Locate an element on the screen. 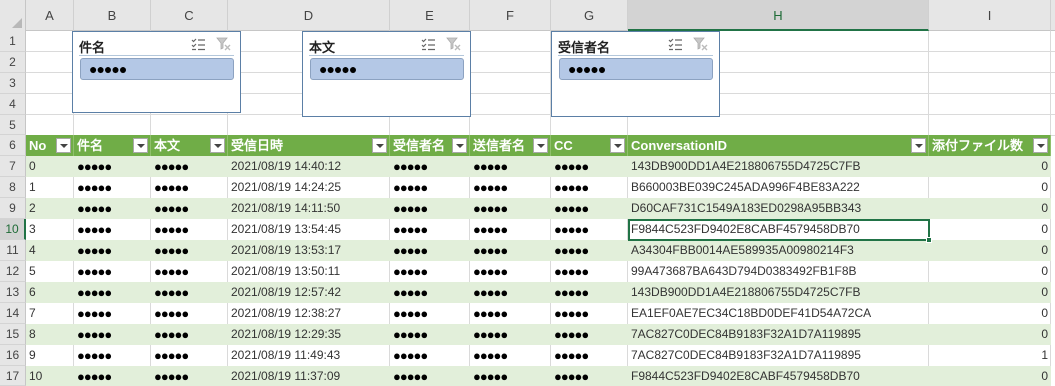  cell-conversation-id: D60CAF731C1549A183ED0298A95BB343 is located at coordinates (778, 208).